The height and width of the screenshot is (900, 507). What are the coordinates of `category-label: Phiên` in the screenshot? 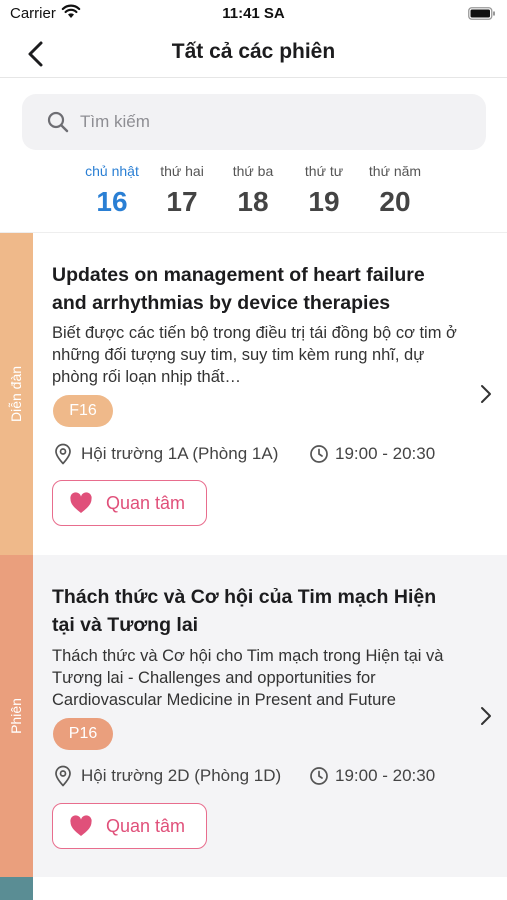 It's located at (16, 716).